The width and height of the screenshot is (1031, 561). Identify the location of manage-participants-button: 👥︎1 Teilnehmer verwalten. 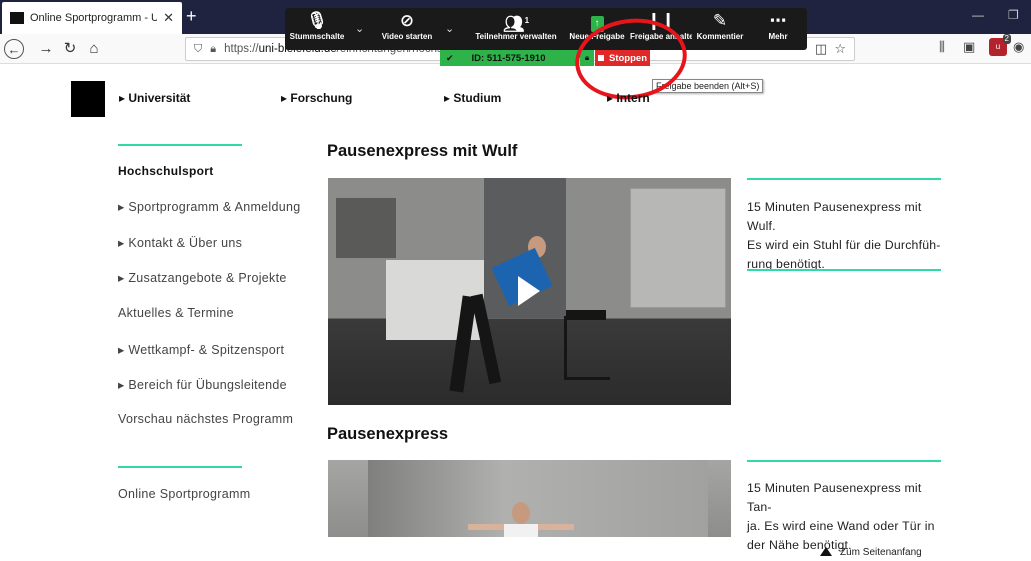
(516, 29).